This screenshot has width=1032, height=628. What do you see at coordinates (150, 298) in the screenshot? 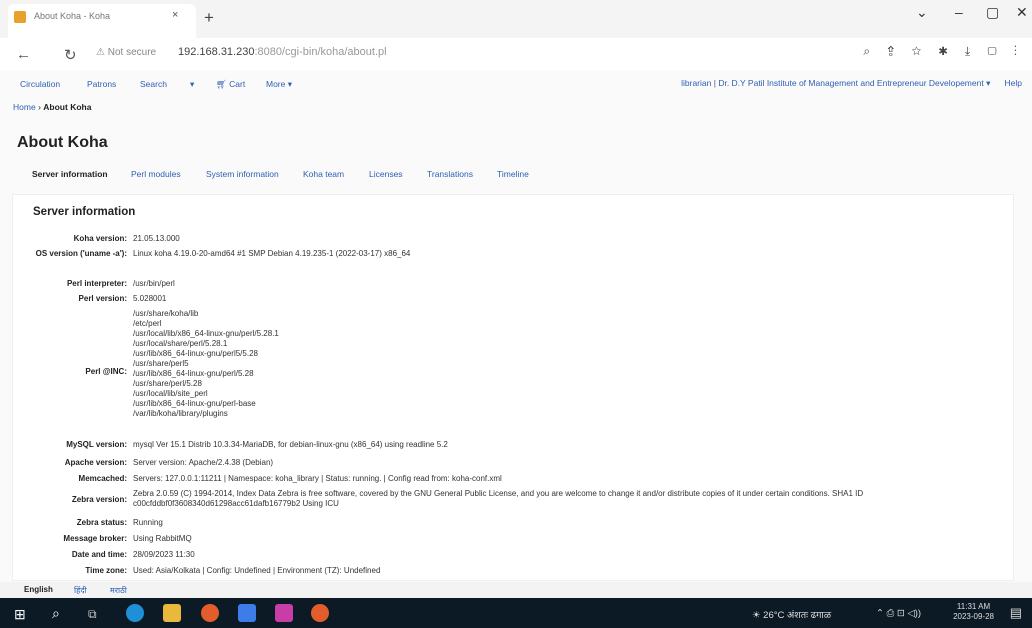
I see `perl-version-value: 5.028001` at bounding box center [150, 298].